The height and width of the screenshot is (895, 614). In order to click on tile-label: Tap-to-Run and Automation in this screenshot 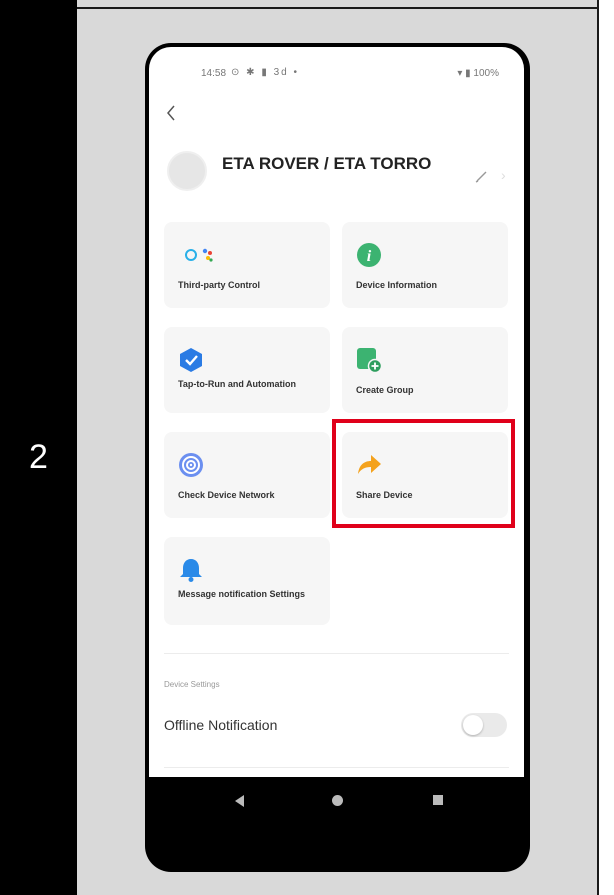, I will do `click(237, 384)`.